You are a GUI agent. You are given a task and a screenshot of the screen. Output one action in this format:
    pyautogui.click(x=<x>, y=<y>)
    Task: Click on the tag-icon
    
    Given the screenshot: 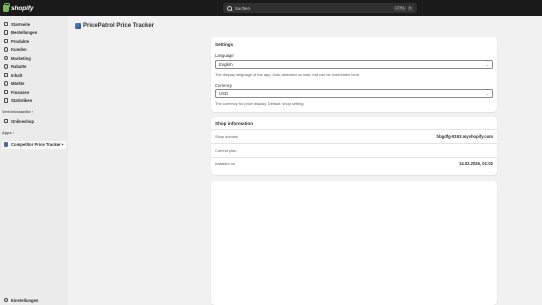 What is the action you would take?
    pyautogui.click(x=5, y=41)
    